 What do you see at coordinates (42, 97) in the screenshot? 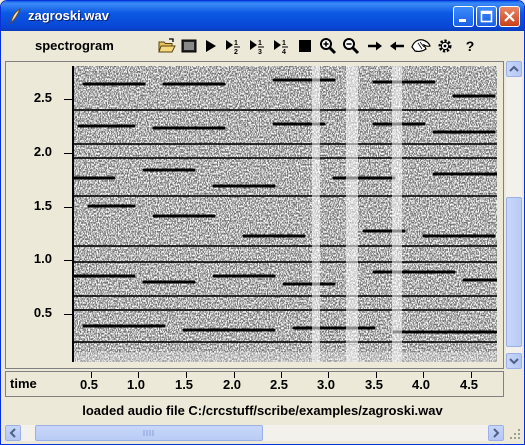
I see `y-tick-label: 2.5` at bounding box center [42, 97].